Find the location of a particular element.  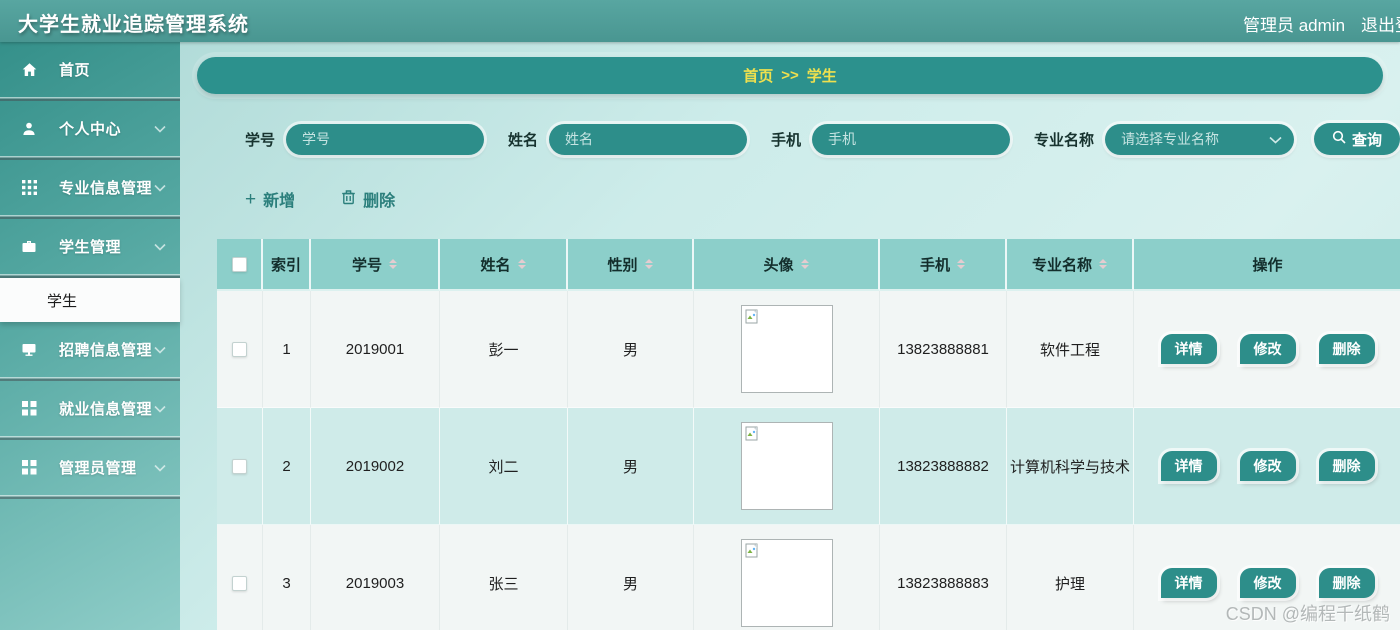

cell-name: 彭一 is located at coordinates (504, 349).